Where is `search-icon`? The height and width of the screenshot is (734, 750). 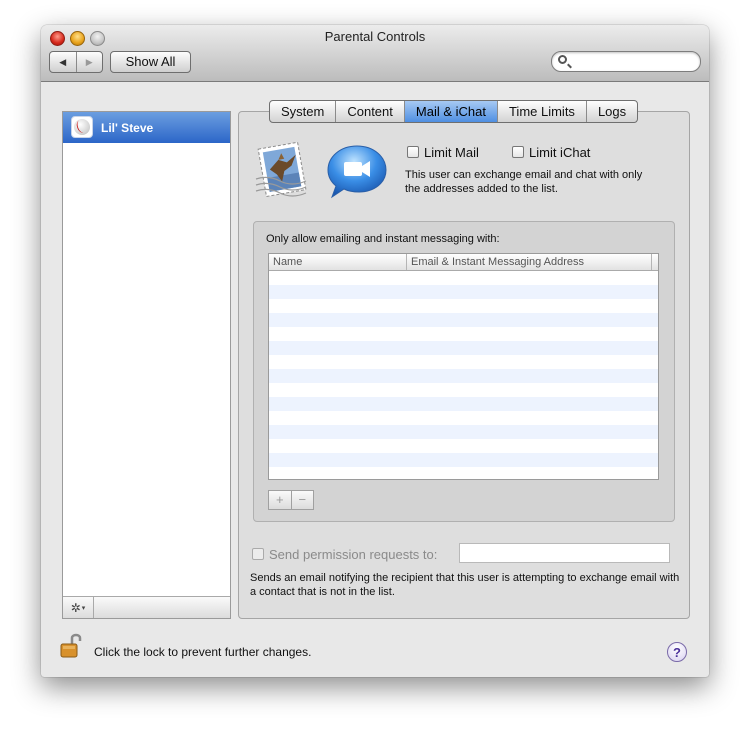 search-icon is located at coordinates (562, 59).